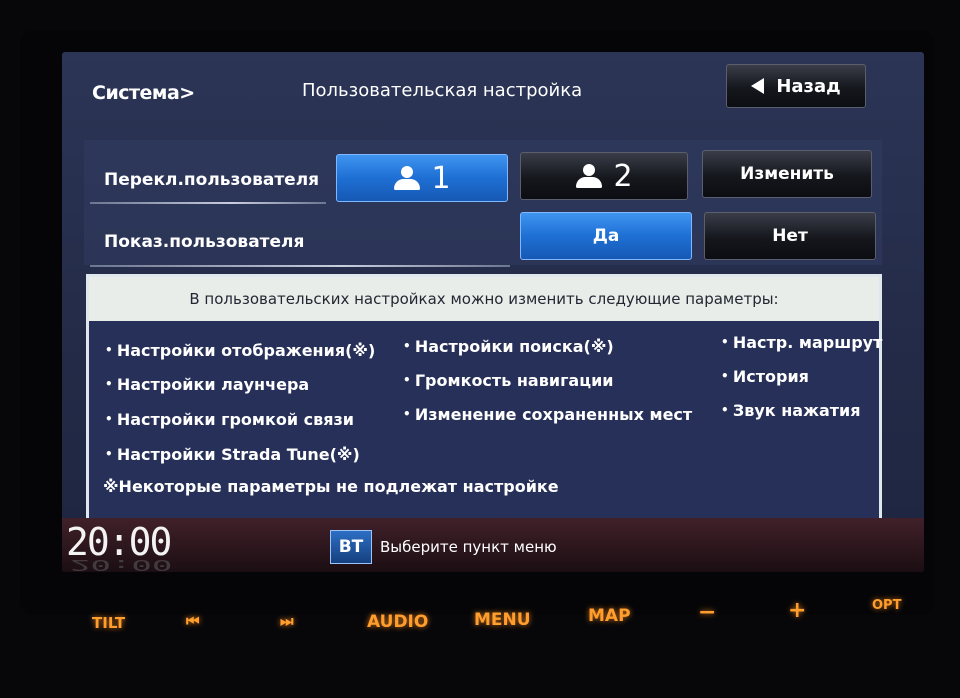 The height and width of the screenshot is (698, 960). Describe the element at coordinates (802, 342) in the screenshot. I see `list-item: Настр. маршрут` at that location.